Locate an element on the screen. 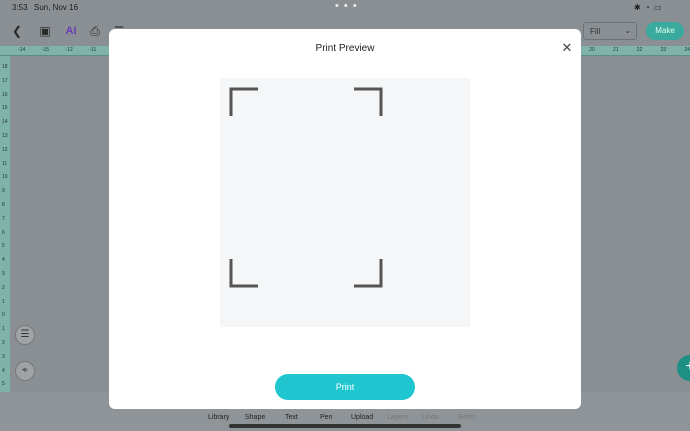 The width and height of the screenshot is (690, 431). bottom-item-layers: Layers is located at coordinates (397, 417).